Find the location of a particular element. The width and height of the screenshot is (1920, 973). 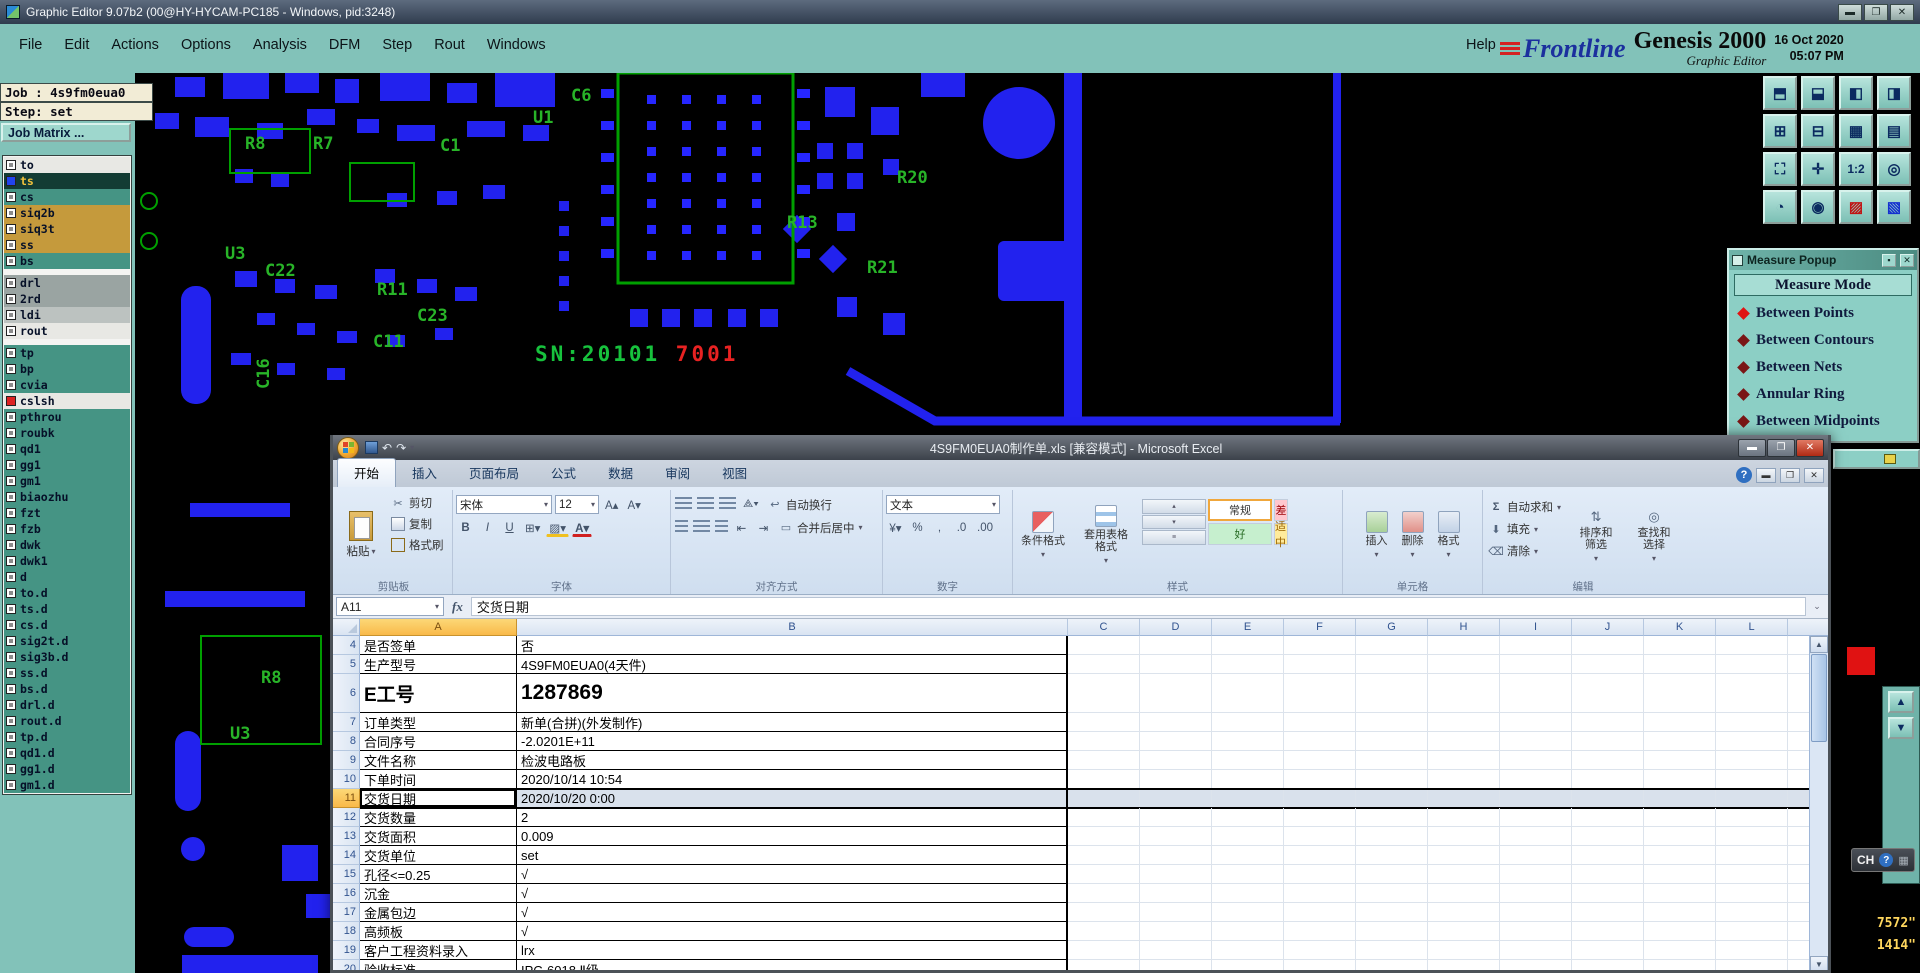

cell-G19 is located at coordinates (1392, 950).